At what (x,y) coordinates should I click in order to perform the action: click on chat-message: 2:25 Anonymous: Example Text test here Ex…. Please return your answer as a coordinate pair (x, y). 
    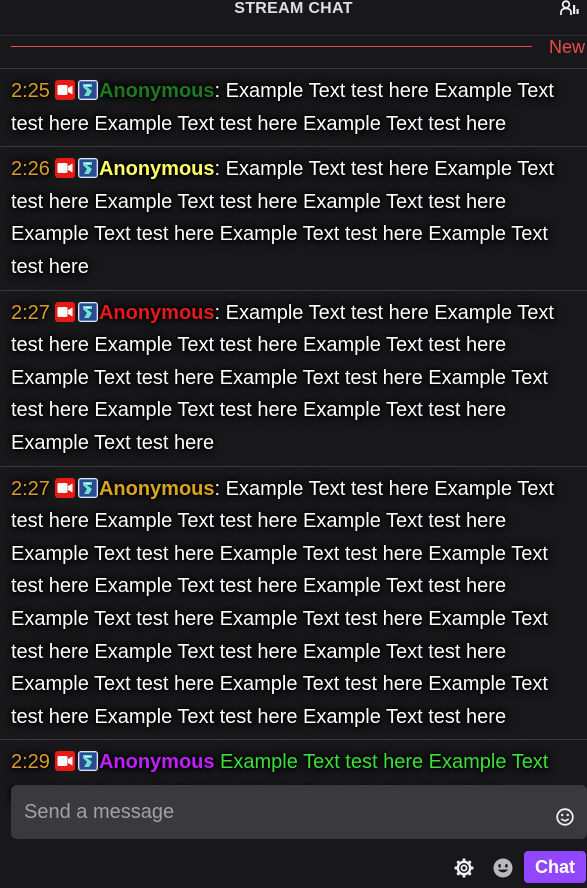
    Looking at the image, I should click on (293, 107).